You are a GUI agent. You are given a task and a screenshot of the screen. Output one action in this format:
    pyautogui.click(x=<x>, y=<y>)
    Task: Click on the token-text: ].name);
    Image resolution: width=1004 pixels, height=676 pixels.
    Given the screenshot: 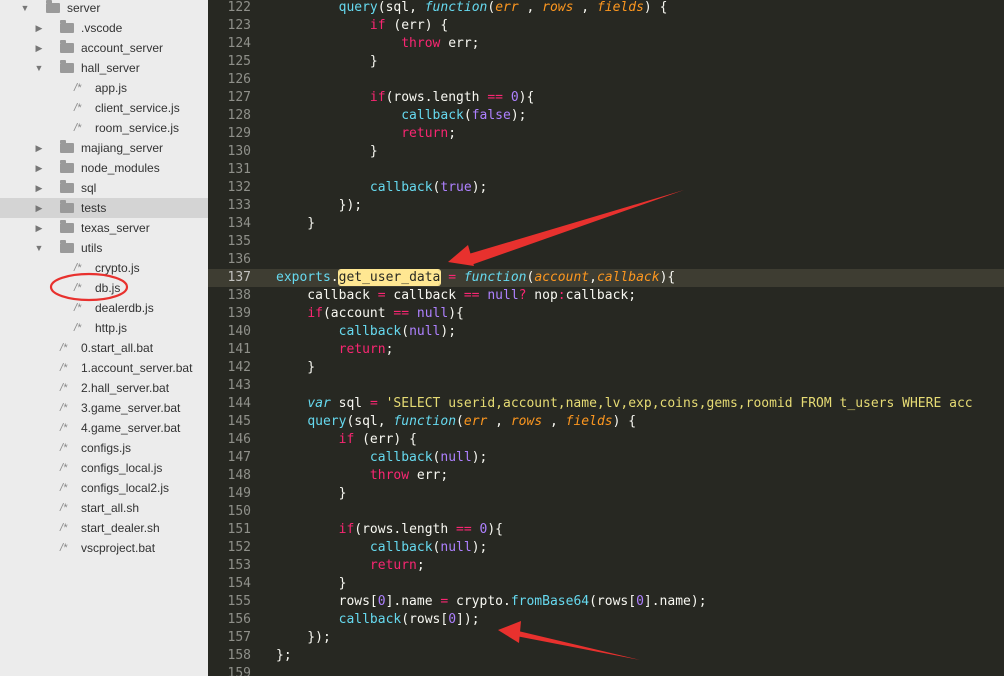 What is the action you would take?
    pyautogui.click(x=675, y=601)
    